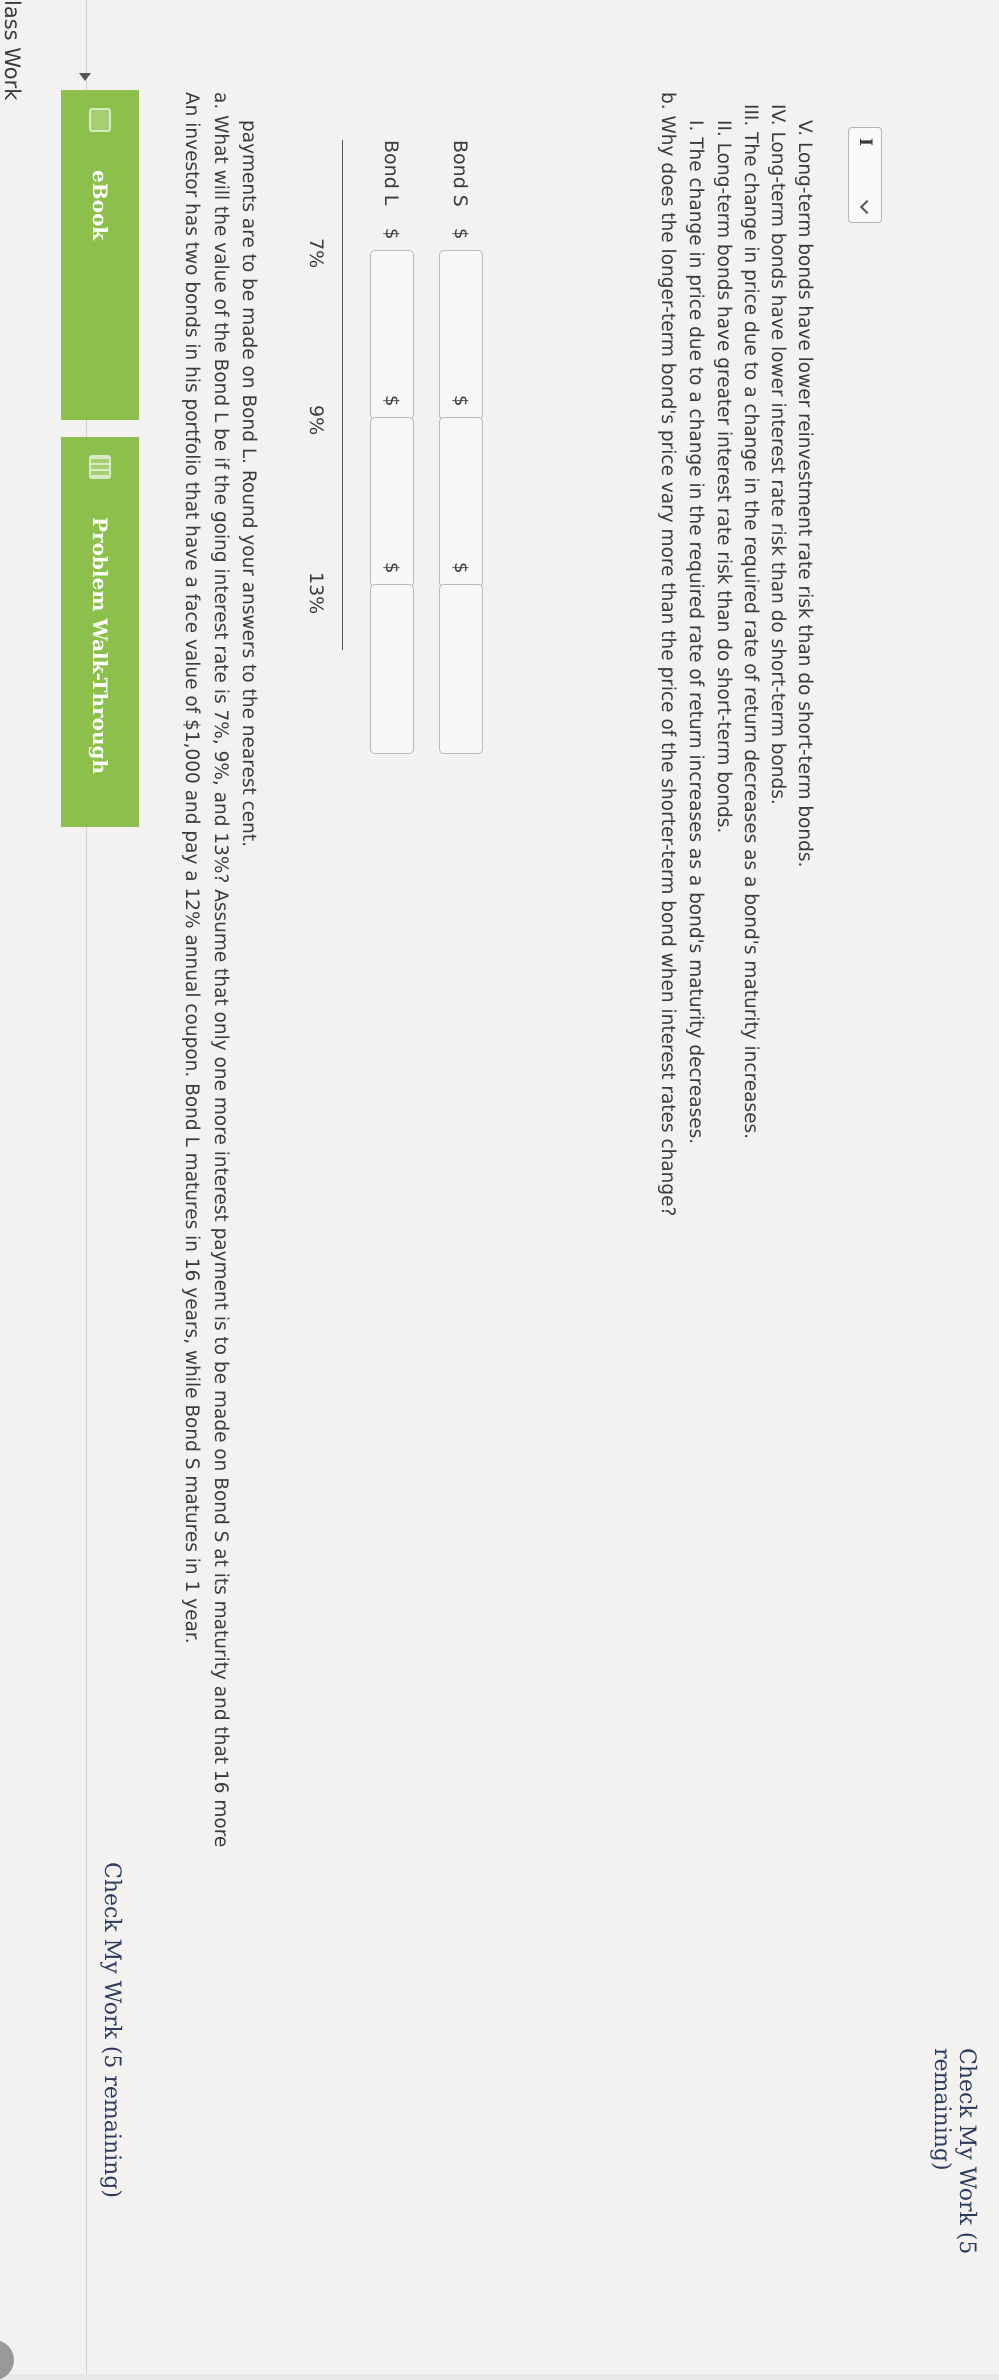 This screenshot has height=2380, width=999. Describe the element at coordinates (316, 420) in the screenshot. I see `column-header-9: 9%` at that location.